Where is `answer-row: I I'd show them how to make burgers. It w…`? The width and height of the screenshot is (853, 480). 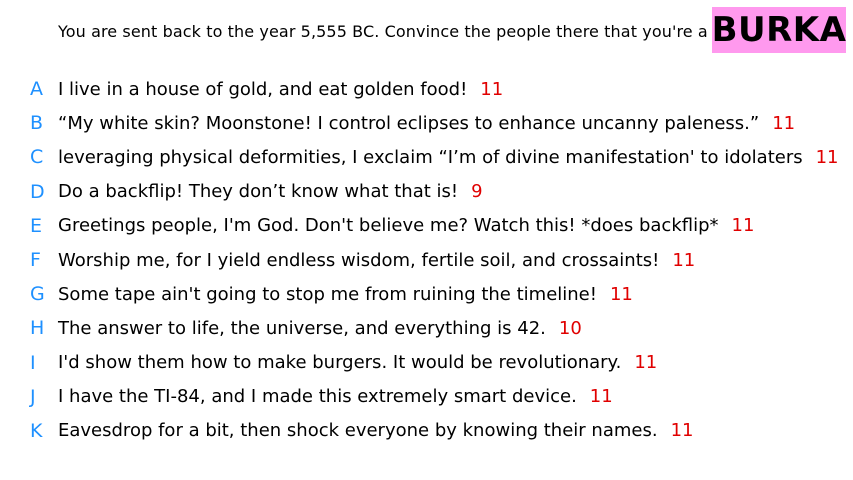
answer-row: I I'd show them how to make burgers. It w… is located at coordinates (426, 363).